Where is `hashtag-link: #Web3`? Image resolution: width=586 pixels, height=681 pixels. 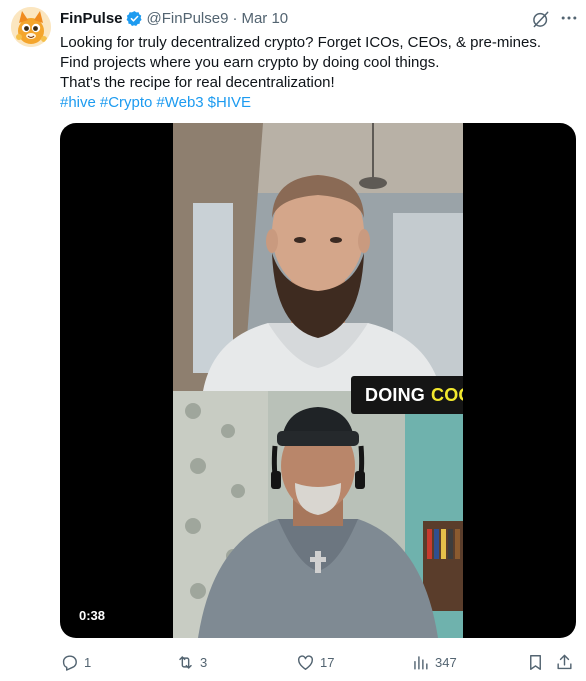
hashtag-link: #Web3 is located at coordinates (179, 102).